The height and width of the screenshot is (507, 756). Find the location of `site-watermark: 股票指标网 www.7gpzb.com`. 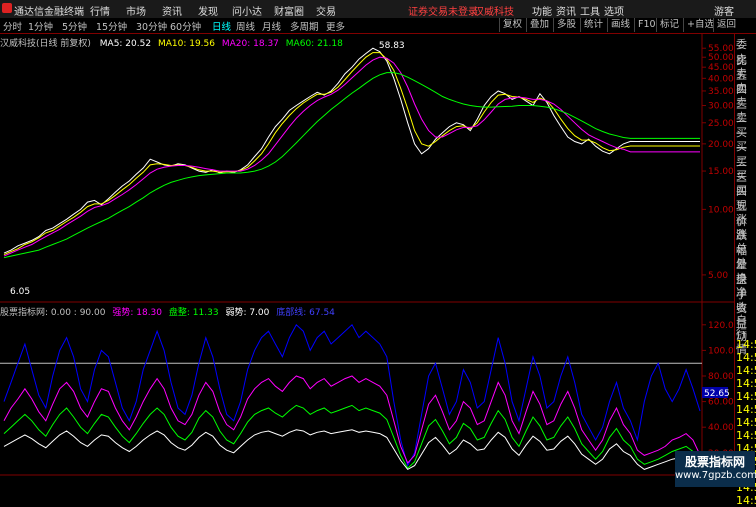

site-watermark: 股票指标网 www.7gpzb.com is located at coordinates (715, 469).